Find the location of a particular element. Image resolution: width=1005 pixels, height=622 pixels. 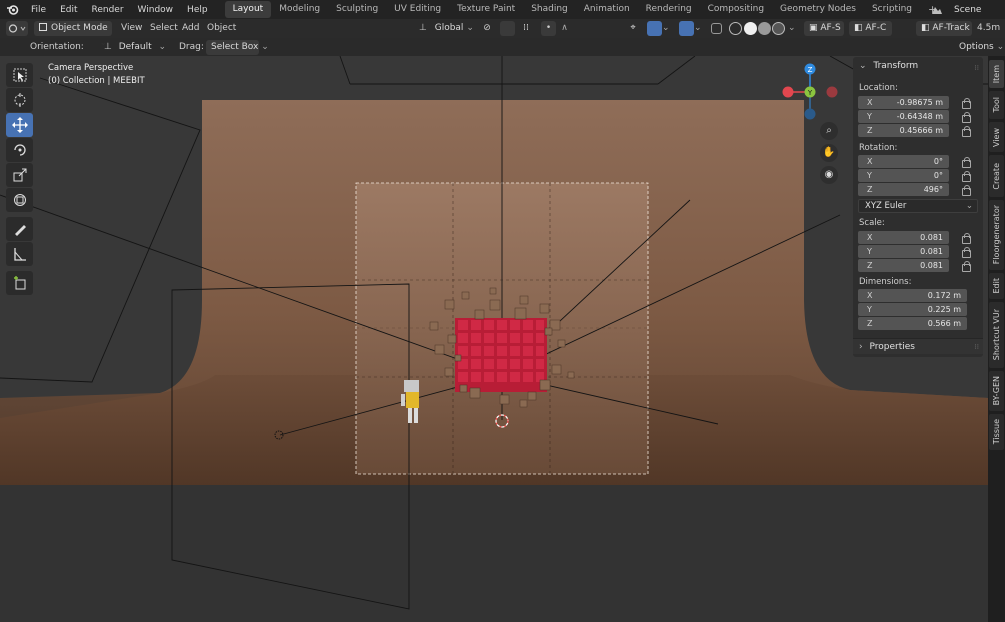

annotate-icon is located at coordinates (19, 229).